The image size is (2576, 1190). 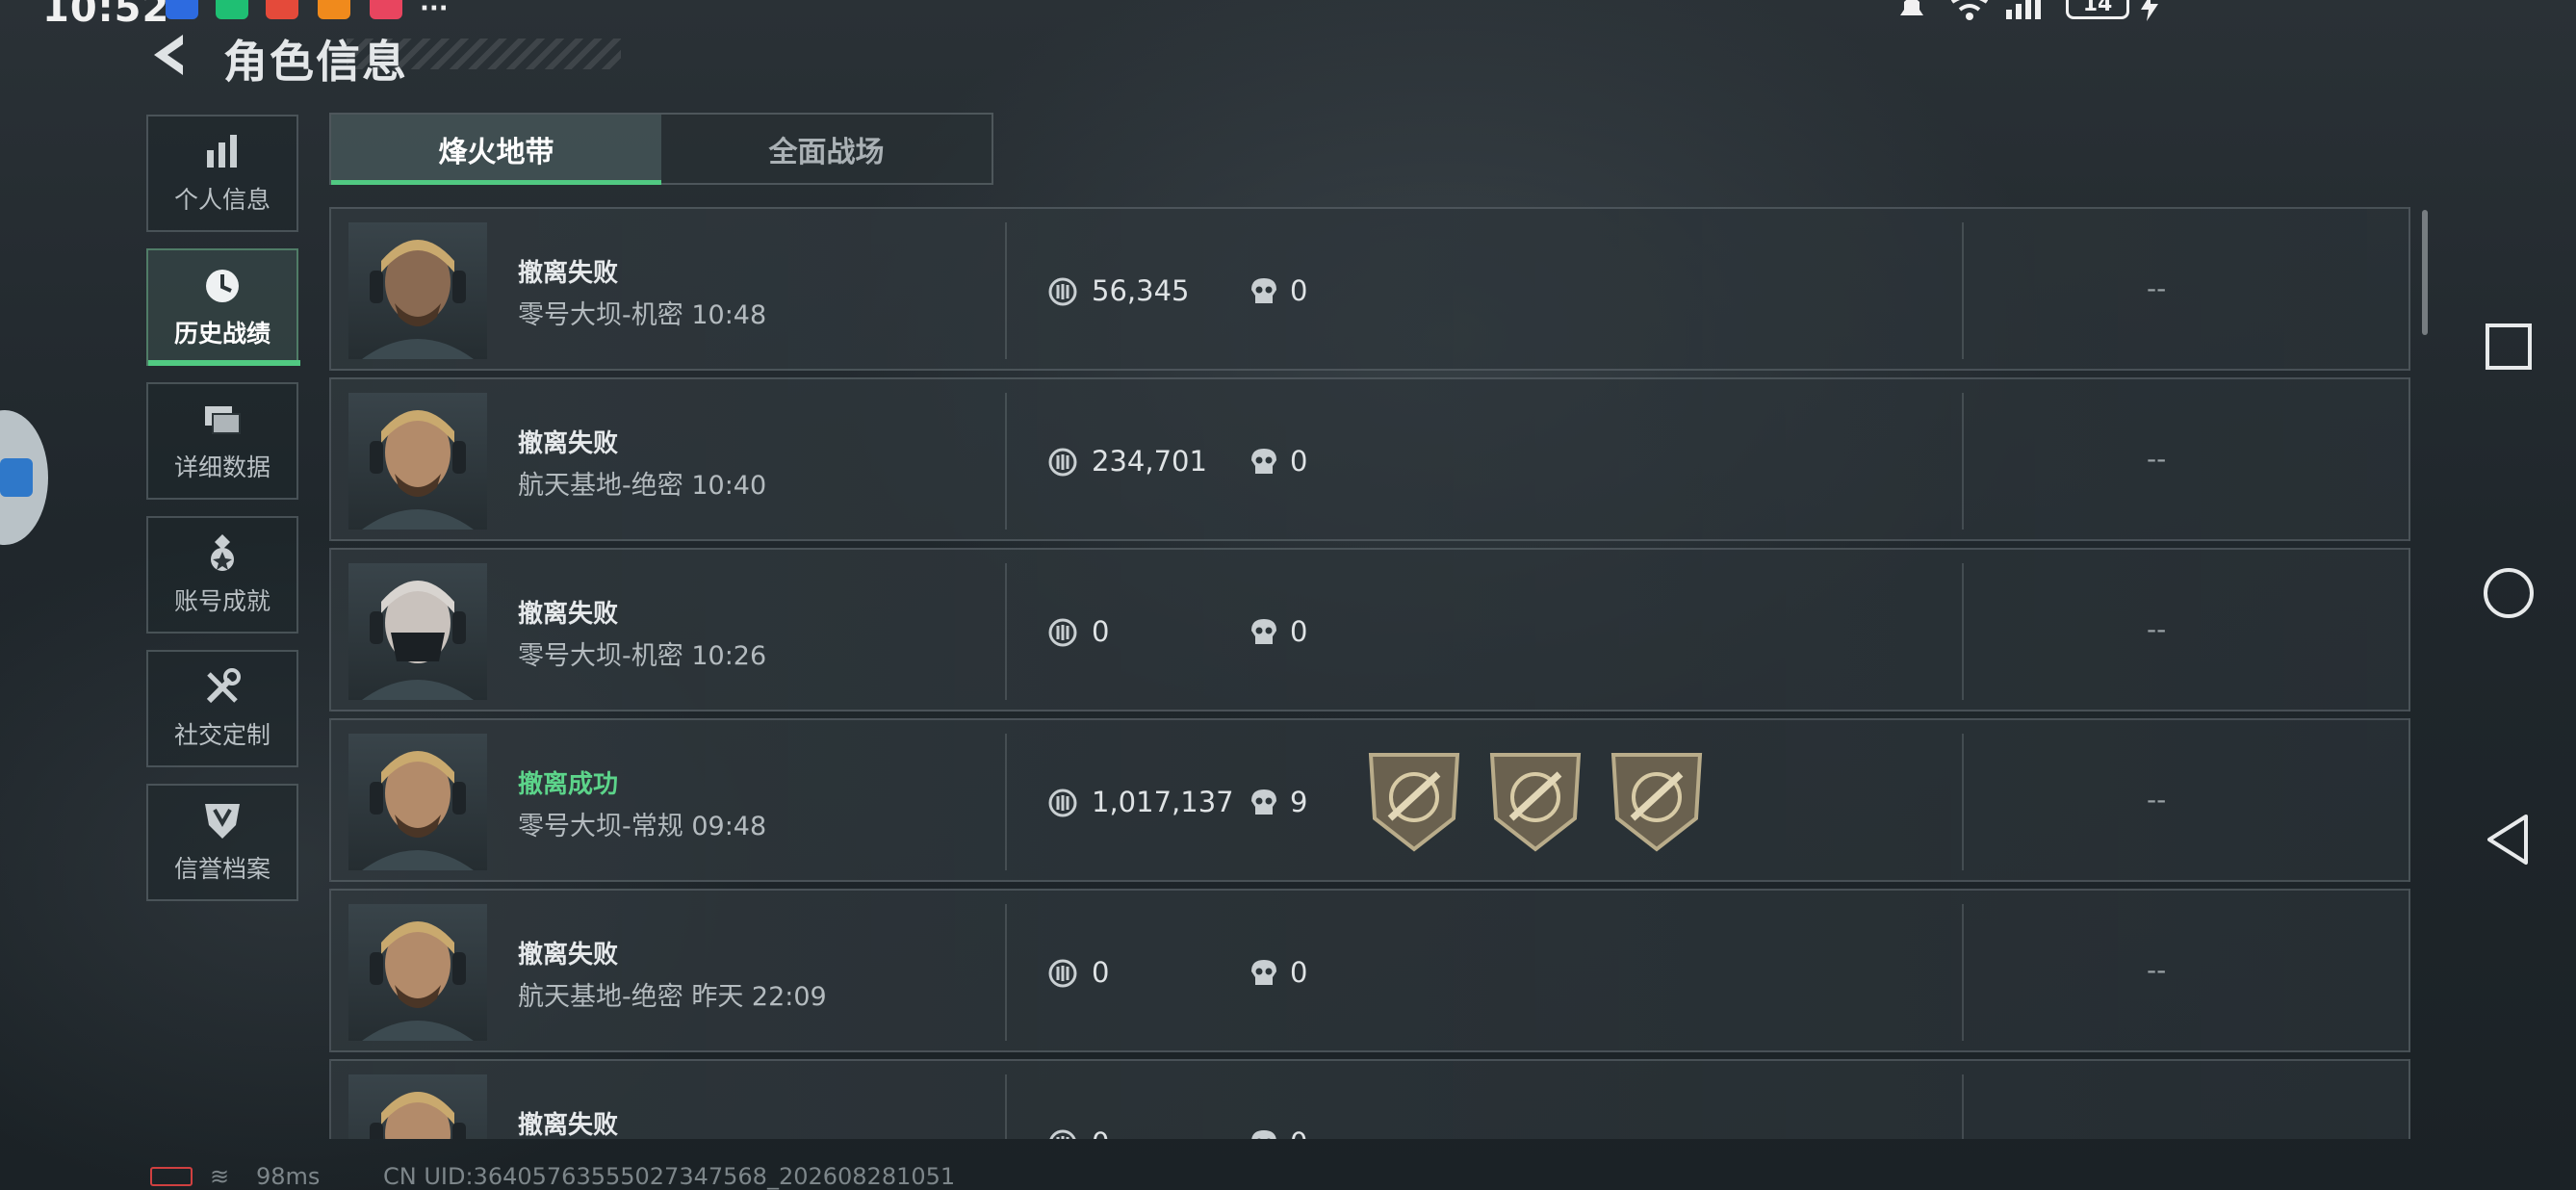 What do you see at coordinates (1536, 802) in the screenshot?
I see `knife-badge-icon` at bounding box center [1536, 802].